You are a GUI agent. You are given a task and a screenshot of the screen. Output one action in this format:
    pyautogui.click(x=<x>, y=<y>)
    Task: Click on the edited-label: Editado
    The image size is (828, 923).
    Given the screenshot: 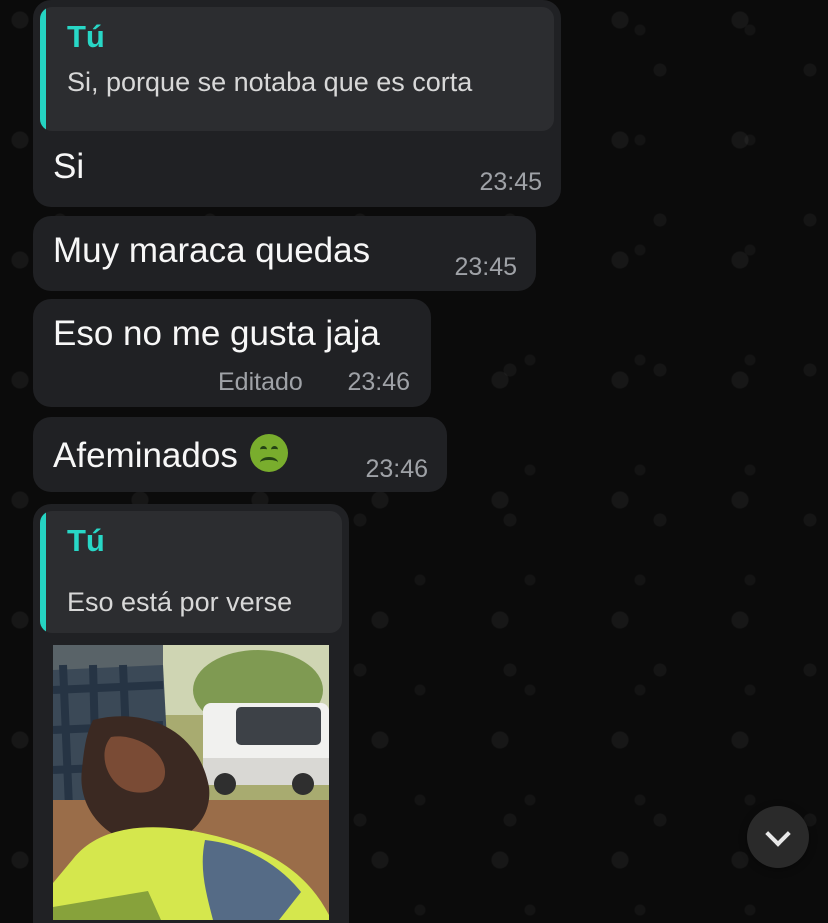 What is the action you would take?
    pyautogui.click(x=260, y=382)
    